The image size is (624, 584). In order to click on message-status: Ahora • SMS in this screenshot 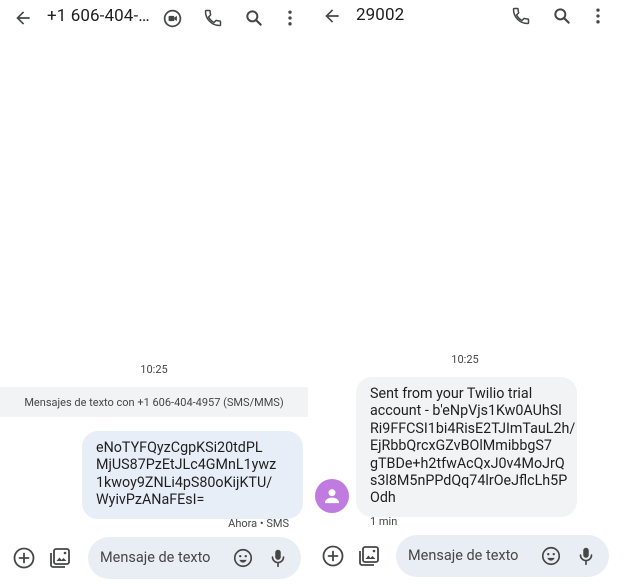, I will do `click(258, 523)`.